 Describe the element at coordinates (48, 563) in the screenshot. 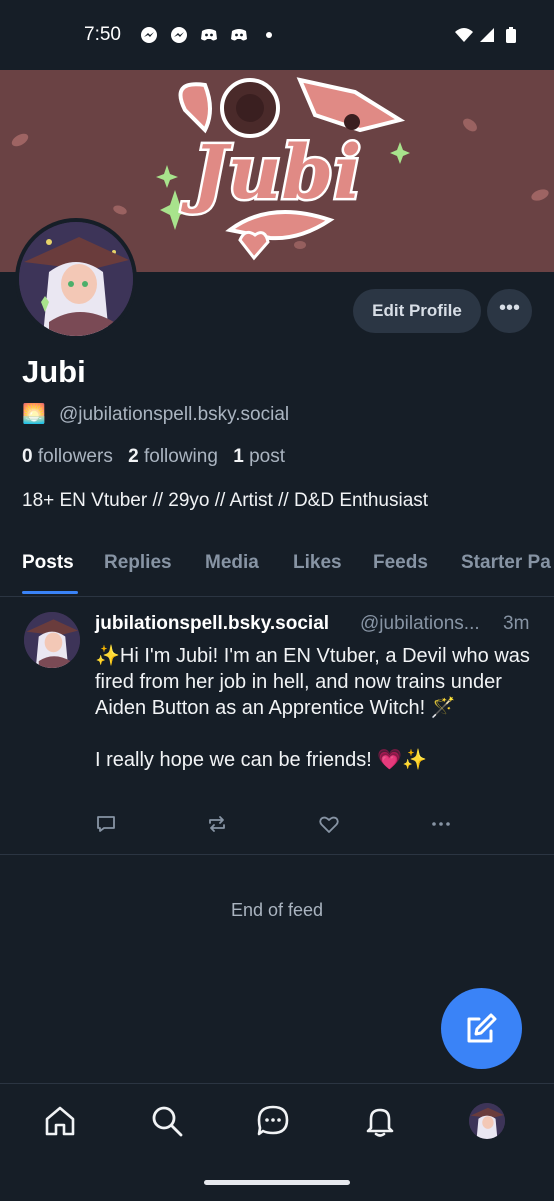

I see `tab-posts: Posts` at that location.